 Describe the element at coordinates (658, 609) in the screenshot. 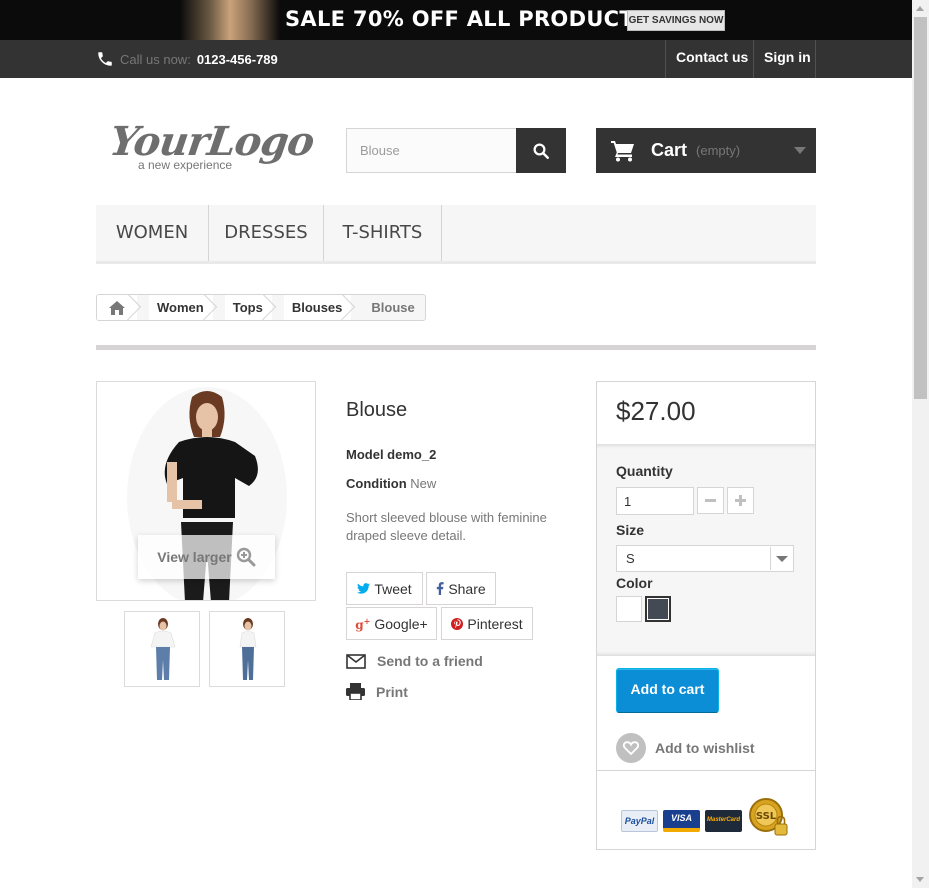

I see `color-swatch-dark` at that location.